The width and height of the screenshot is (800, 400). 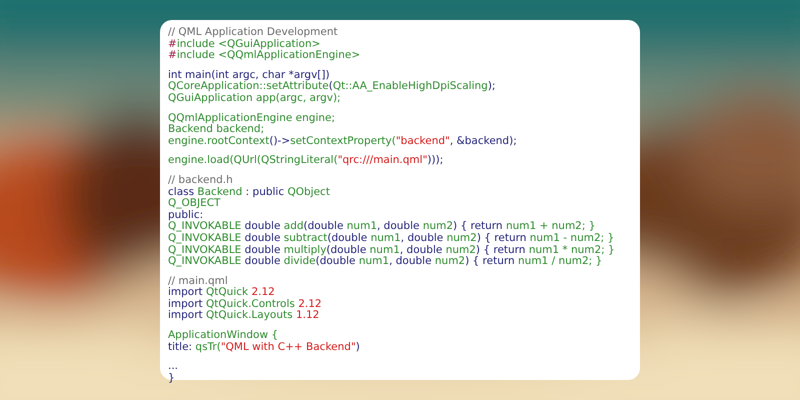 What do you see at coordinates (221, 293) in the screenshot?
I see `code-line: import QtQuick 2.12` at bounding box center [221, 293].